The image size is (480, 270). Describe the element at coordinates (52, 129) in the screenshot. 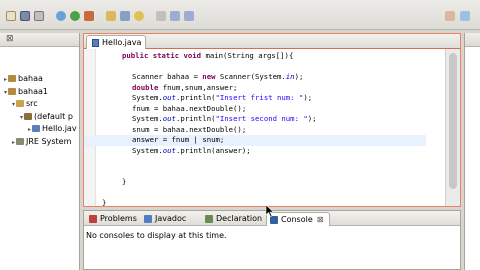

I see `tree-item: ▸ Hello.jav` at that location.